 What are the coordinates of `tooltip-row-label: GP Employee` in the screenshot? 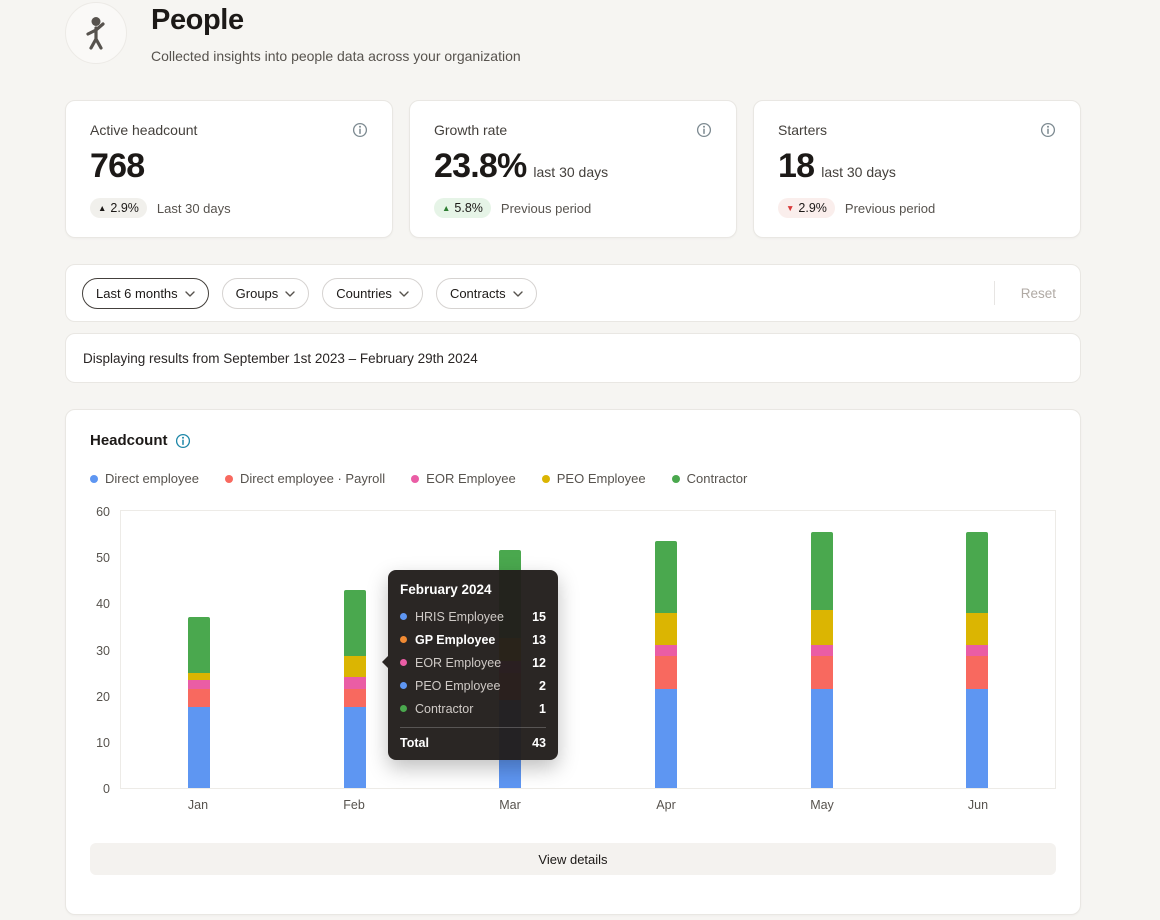 It's located at (455, 639).